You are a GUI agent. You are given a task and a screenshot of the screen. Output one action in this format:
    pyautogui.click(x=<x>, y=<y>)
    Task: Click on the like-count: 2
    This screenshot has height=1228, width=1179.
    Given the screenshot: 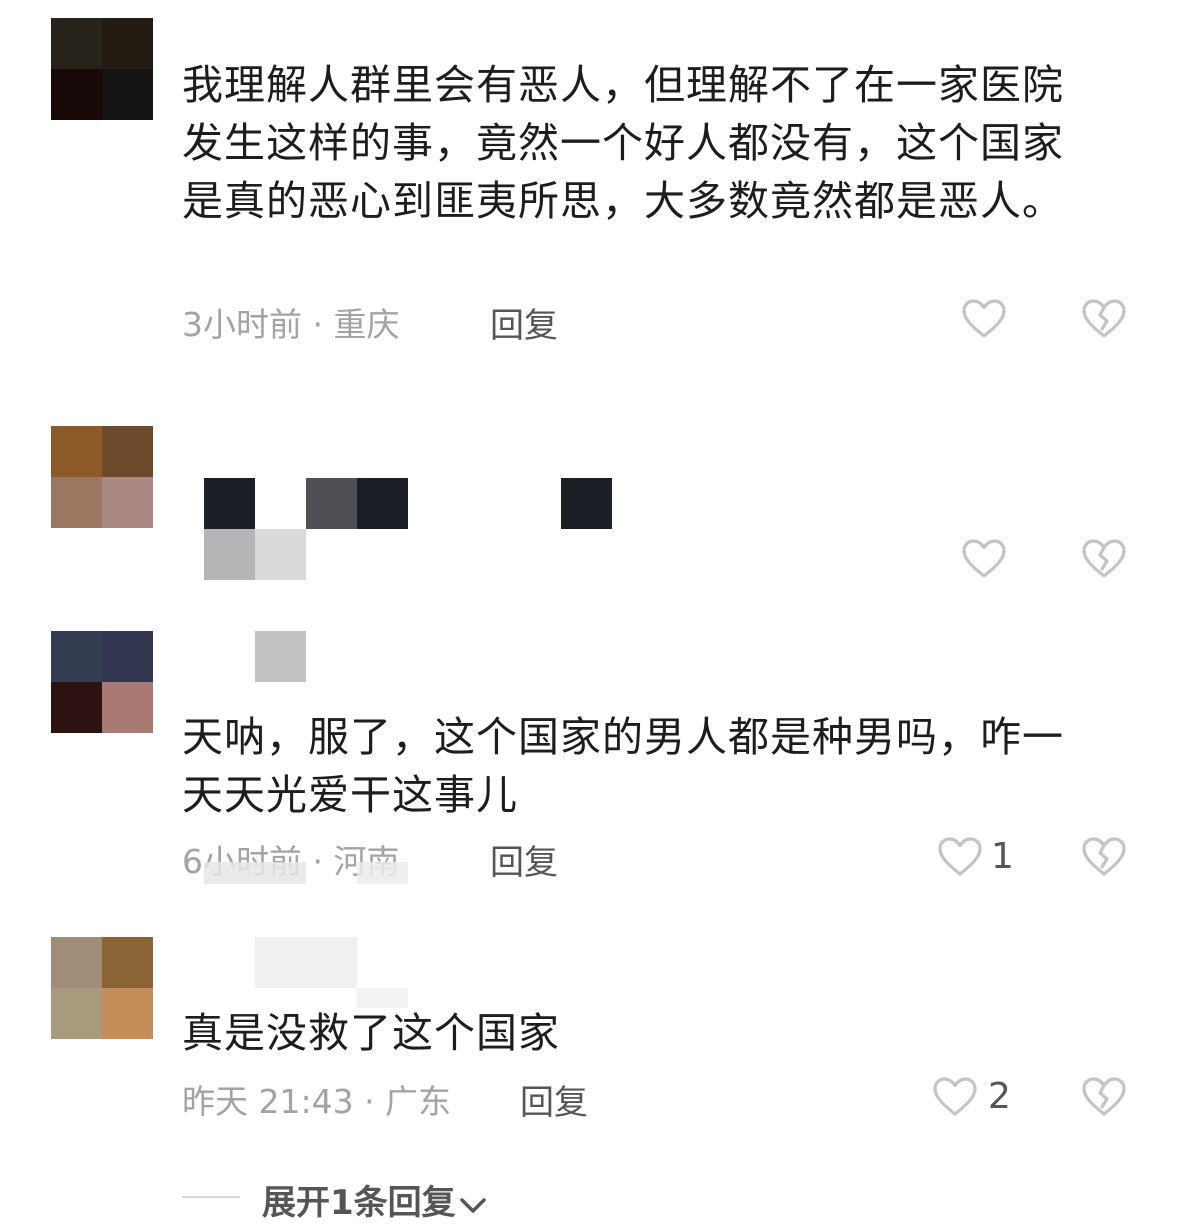 What is the action you would take?
    pyautogui.click(x=999, y=1096)
    